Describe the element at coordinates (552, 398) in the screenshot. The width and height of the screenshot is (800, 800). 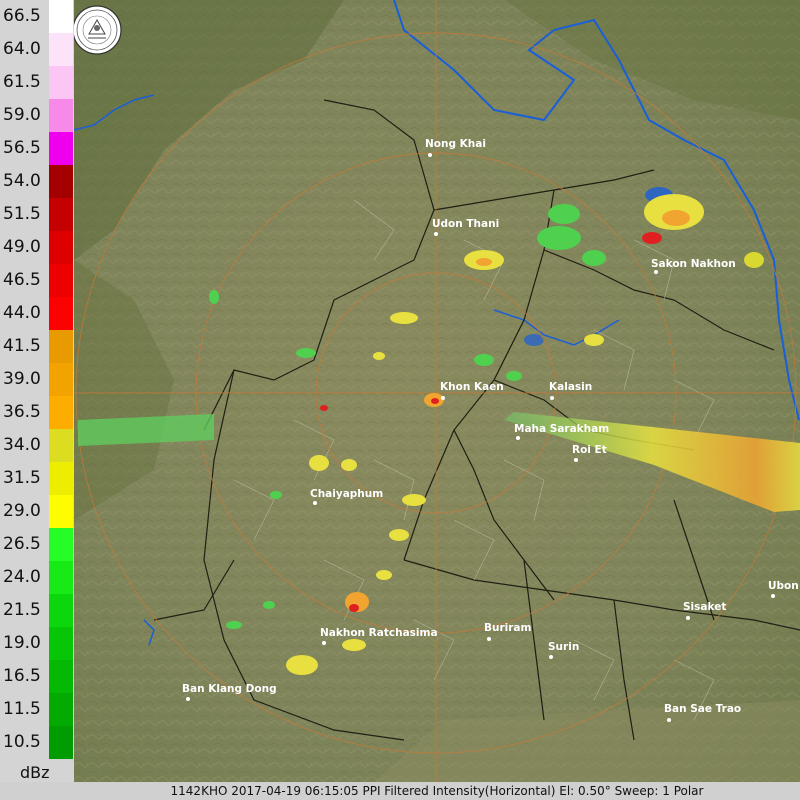
I see `city-dot-kalasin` at that location.